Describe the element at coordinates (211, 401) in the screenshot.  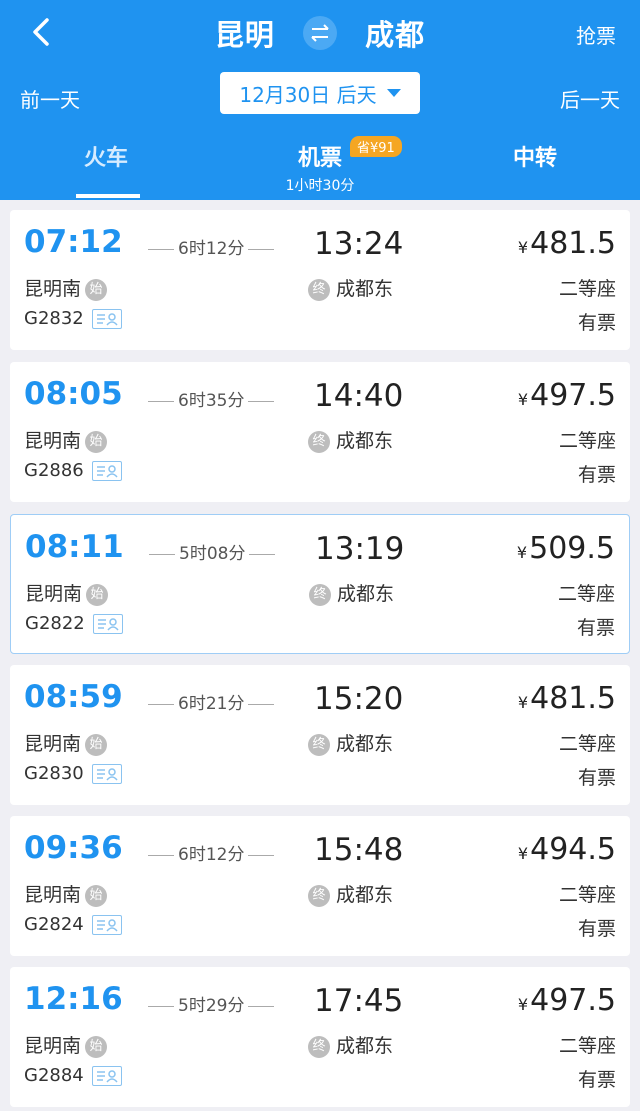
I see `duration-text: 6时35分` at that location.